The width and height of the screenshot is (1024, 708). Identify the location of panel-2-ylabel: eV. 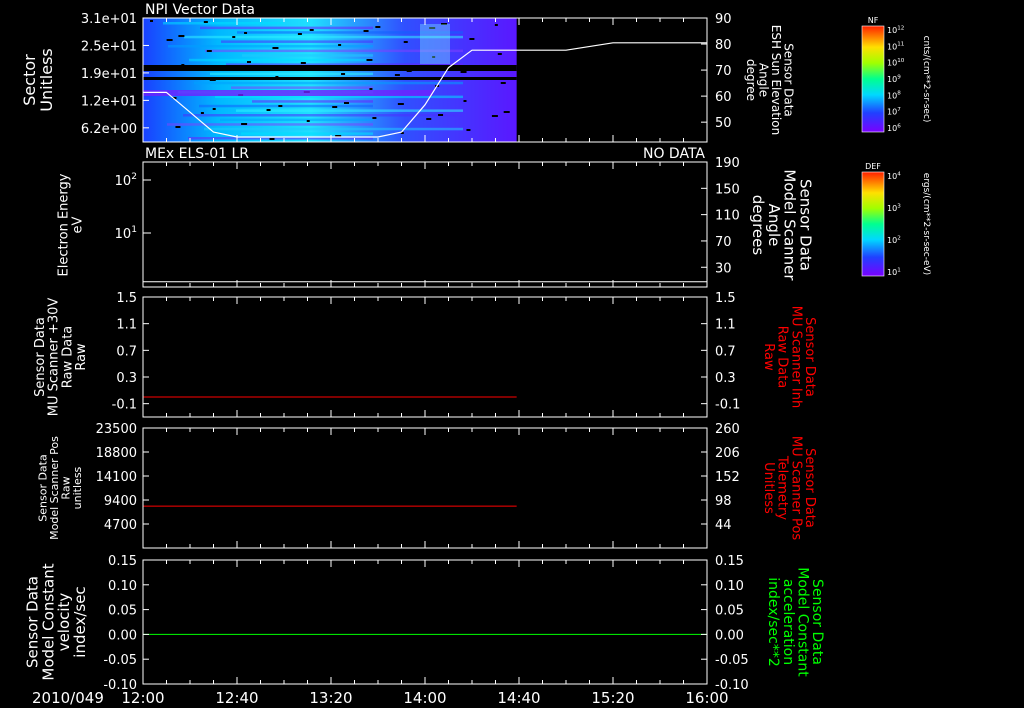
(77, 224).